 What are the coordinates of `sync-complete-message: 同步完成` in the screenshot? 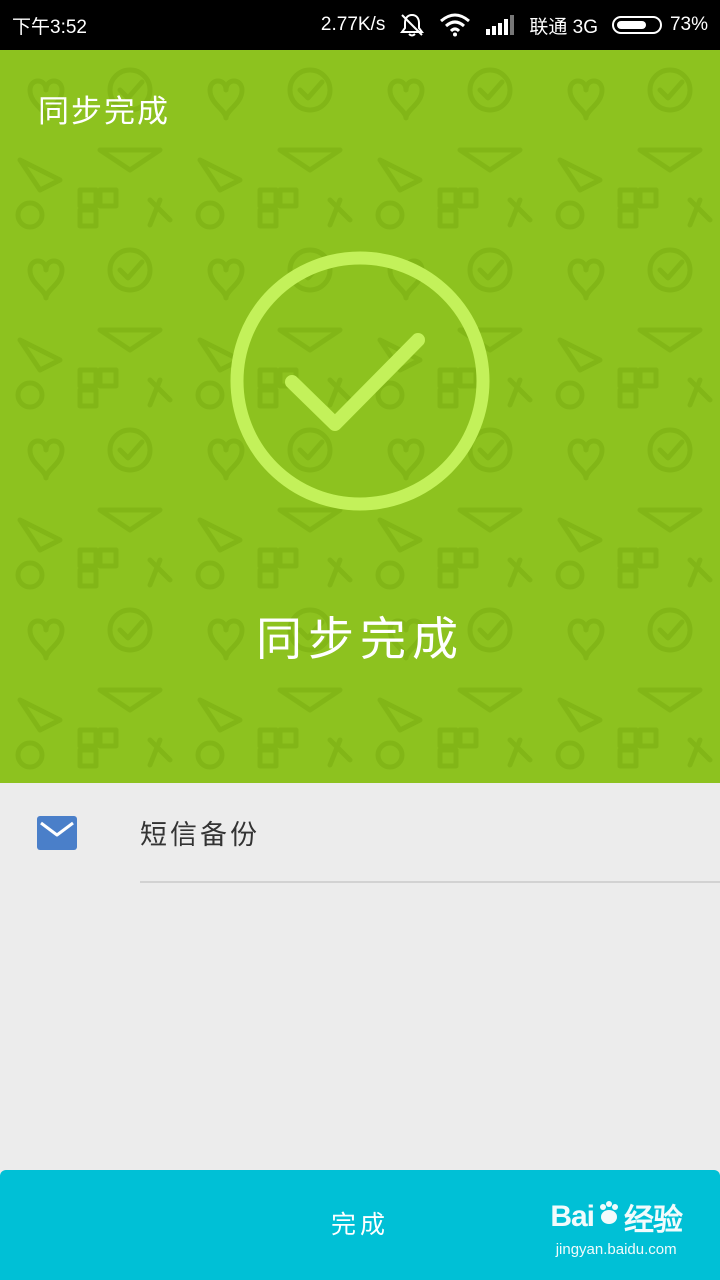 It's located at (360, 639).